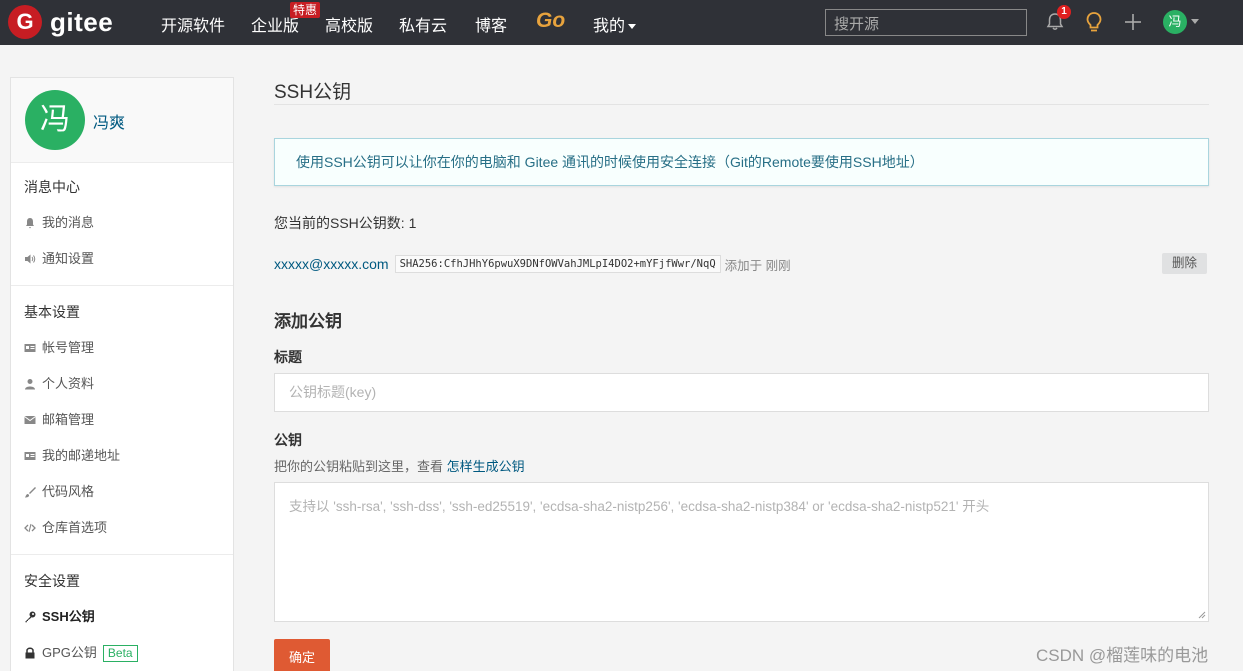 The image size is (1243, 671). I want to click on profile-card: 冯 冯爽, so click(122, 120).